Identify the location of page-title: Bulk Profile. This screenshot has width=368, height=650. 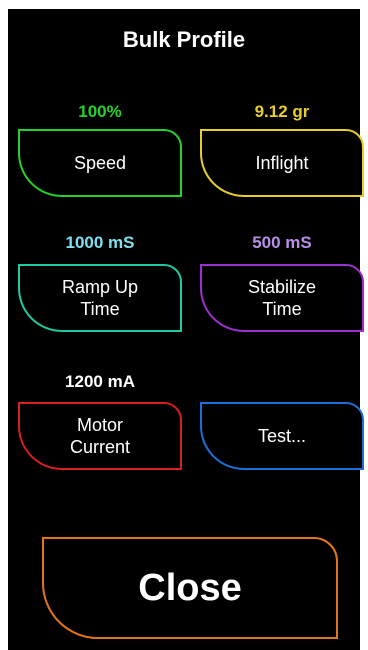
(184, 39).